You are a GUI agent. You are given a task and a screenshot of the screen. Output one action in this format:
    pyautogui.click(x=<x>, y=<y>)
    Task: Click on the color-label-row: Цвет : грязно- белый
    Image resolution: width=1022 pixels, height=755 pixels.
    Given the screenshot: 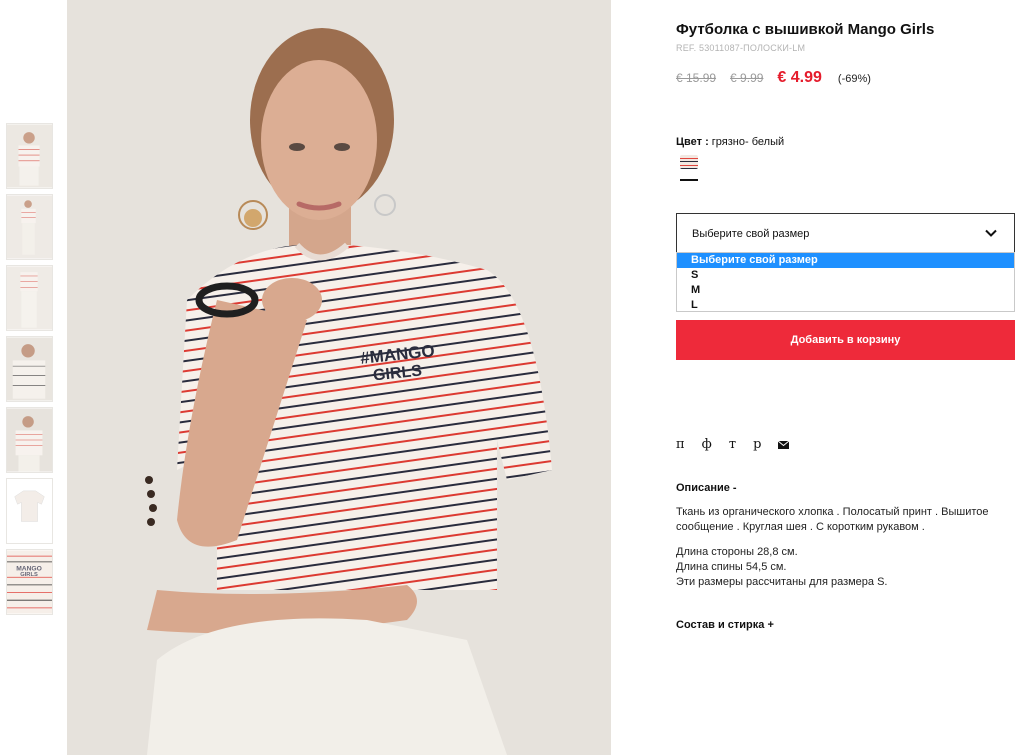 What is the action you would take?
    pyautogui.click(x=730, y=142)
    